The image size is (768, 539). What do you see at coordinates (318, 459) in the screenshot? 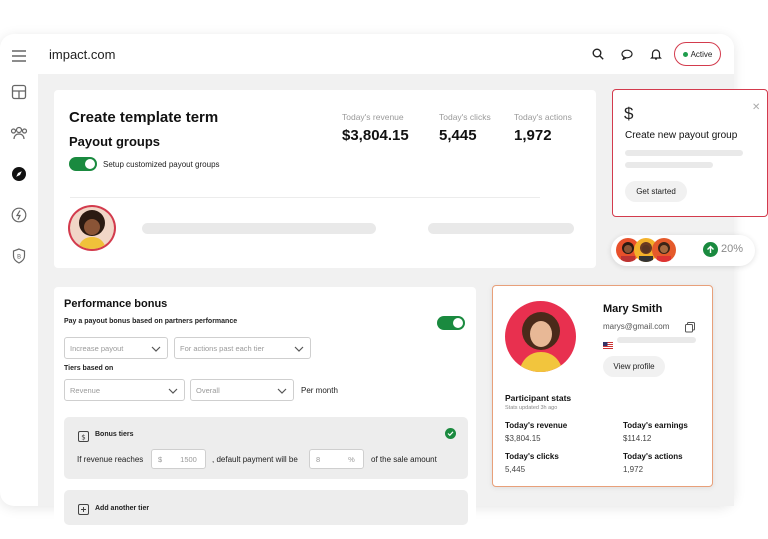
I see `input-value: 8` at bounding box center [318, 459].